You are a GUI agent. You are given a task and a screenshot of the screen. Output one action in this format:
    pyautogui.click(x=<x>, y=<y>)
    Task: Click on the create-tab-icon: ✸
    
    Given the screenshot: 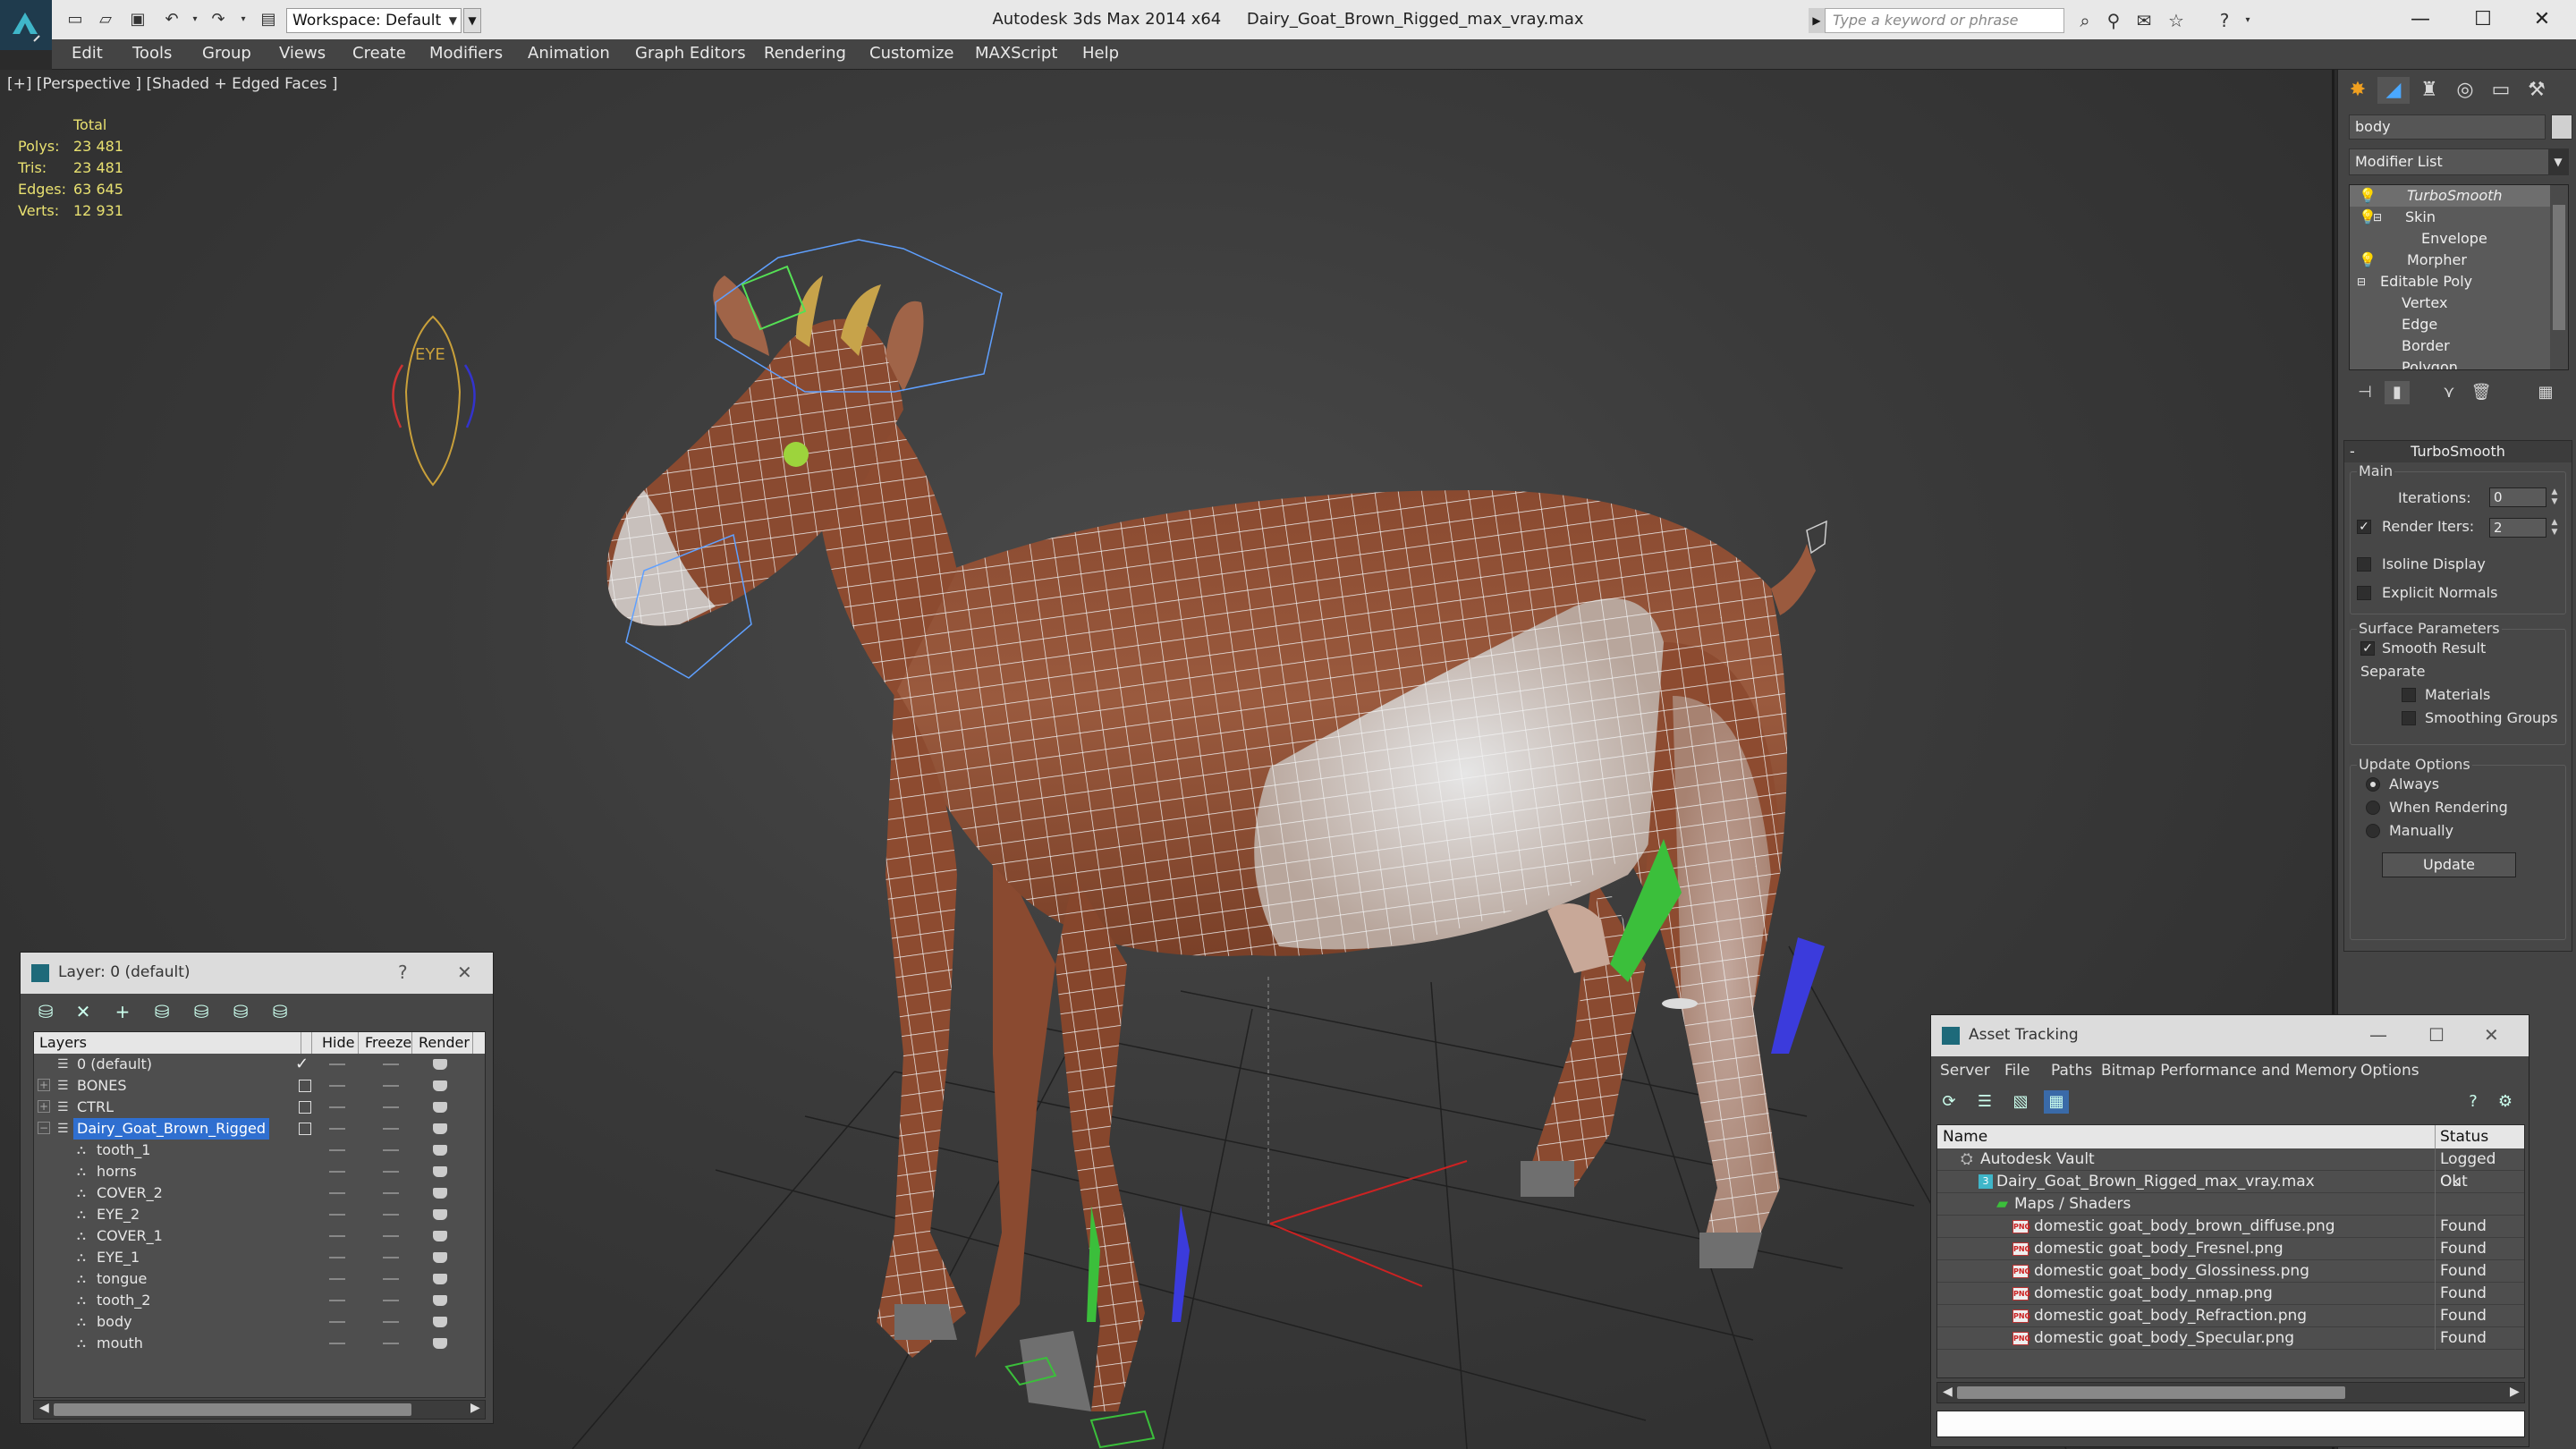 What is the action you would take?
    pyautogui.click(x=2358, y=90)
    